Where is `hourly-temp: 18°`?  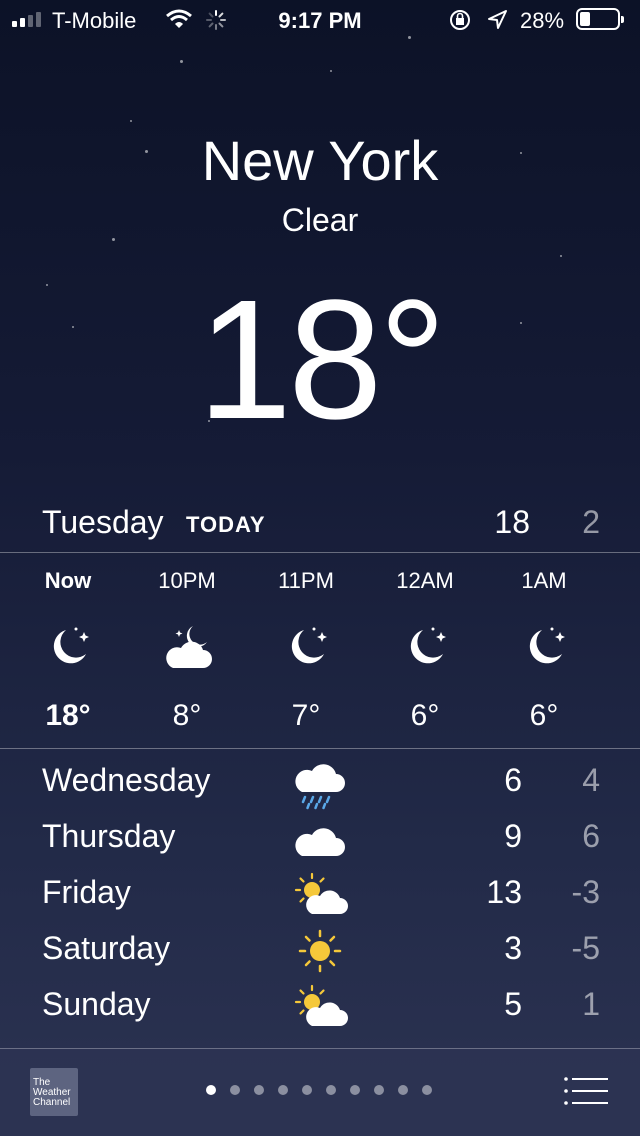
hourly-temp: 18° is located at coordinates (68, 715).